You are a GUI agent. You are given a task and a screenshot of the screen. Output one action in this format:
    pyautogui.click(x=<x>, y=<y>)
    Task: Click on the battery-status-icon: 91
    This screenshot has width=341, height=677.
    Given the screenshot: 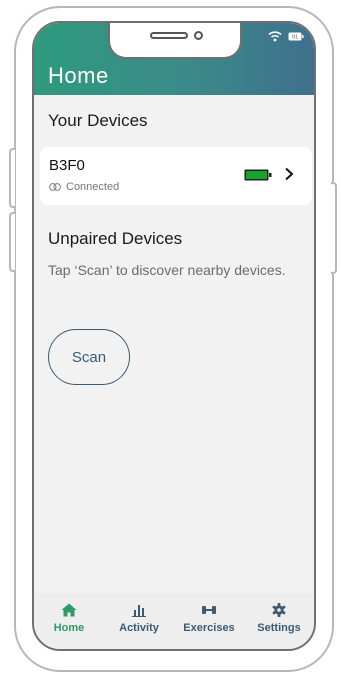 What is the action you would take?
    pyautogui.click(x=296, y=36)
    